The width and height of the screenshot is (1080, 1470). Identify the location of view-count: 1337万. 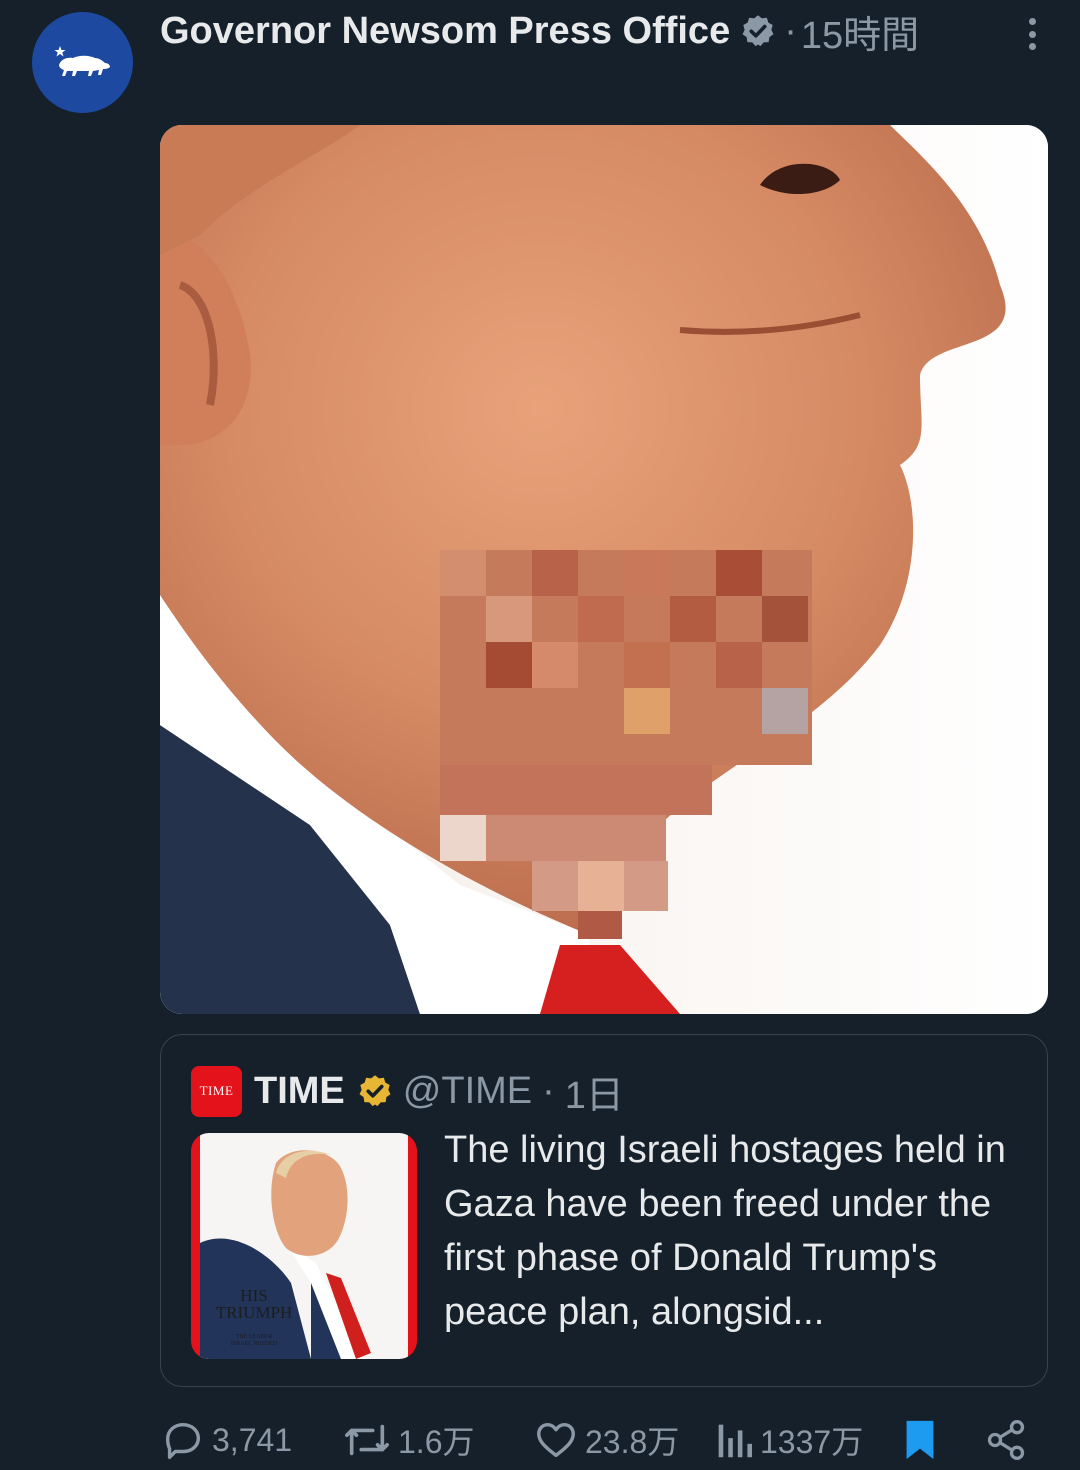
(812, 1442).